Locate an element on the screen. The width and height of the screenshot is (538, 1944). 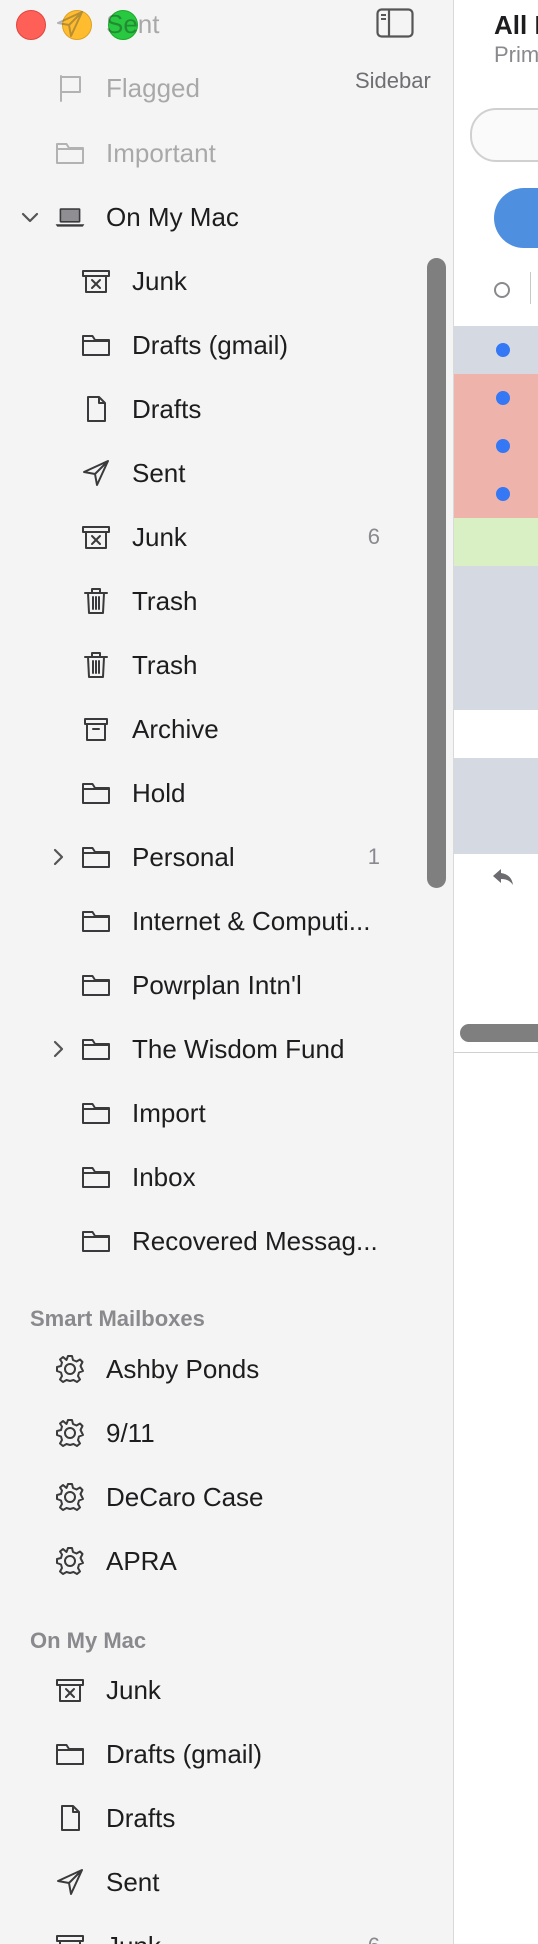
sidebar-item-apra: APRA is located at coordinates (210, 1561).